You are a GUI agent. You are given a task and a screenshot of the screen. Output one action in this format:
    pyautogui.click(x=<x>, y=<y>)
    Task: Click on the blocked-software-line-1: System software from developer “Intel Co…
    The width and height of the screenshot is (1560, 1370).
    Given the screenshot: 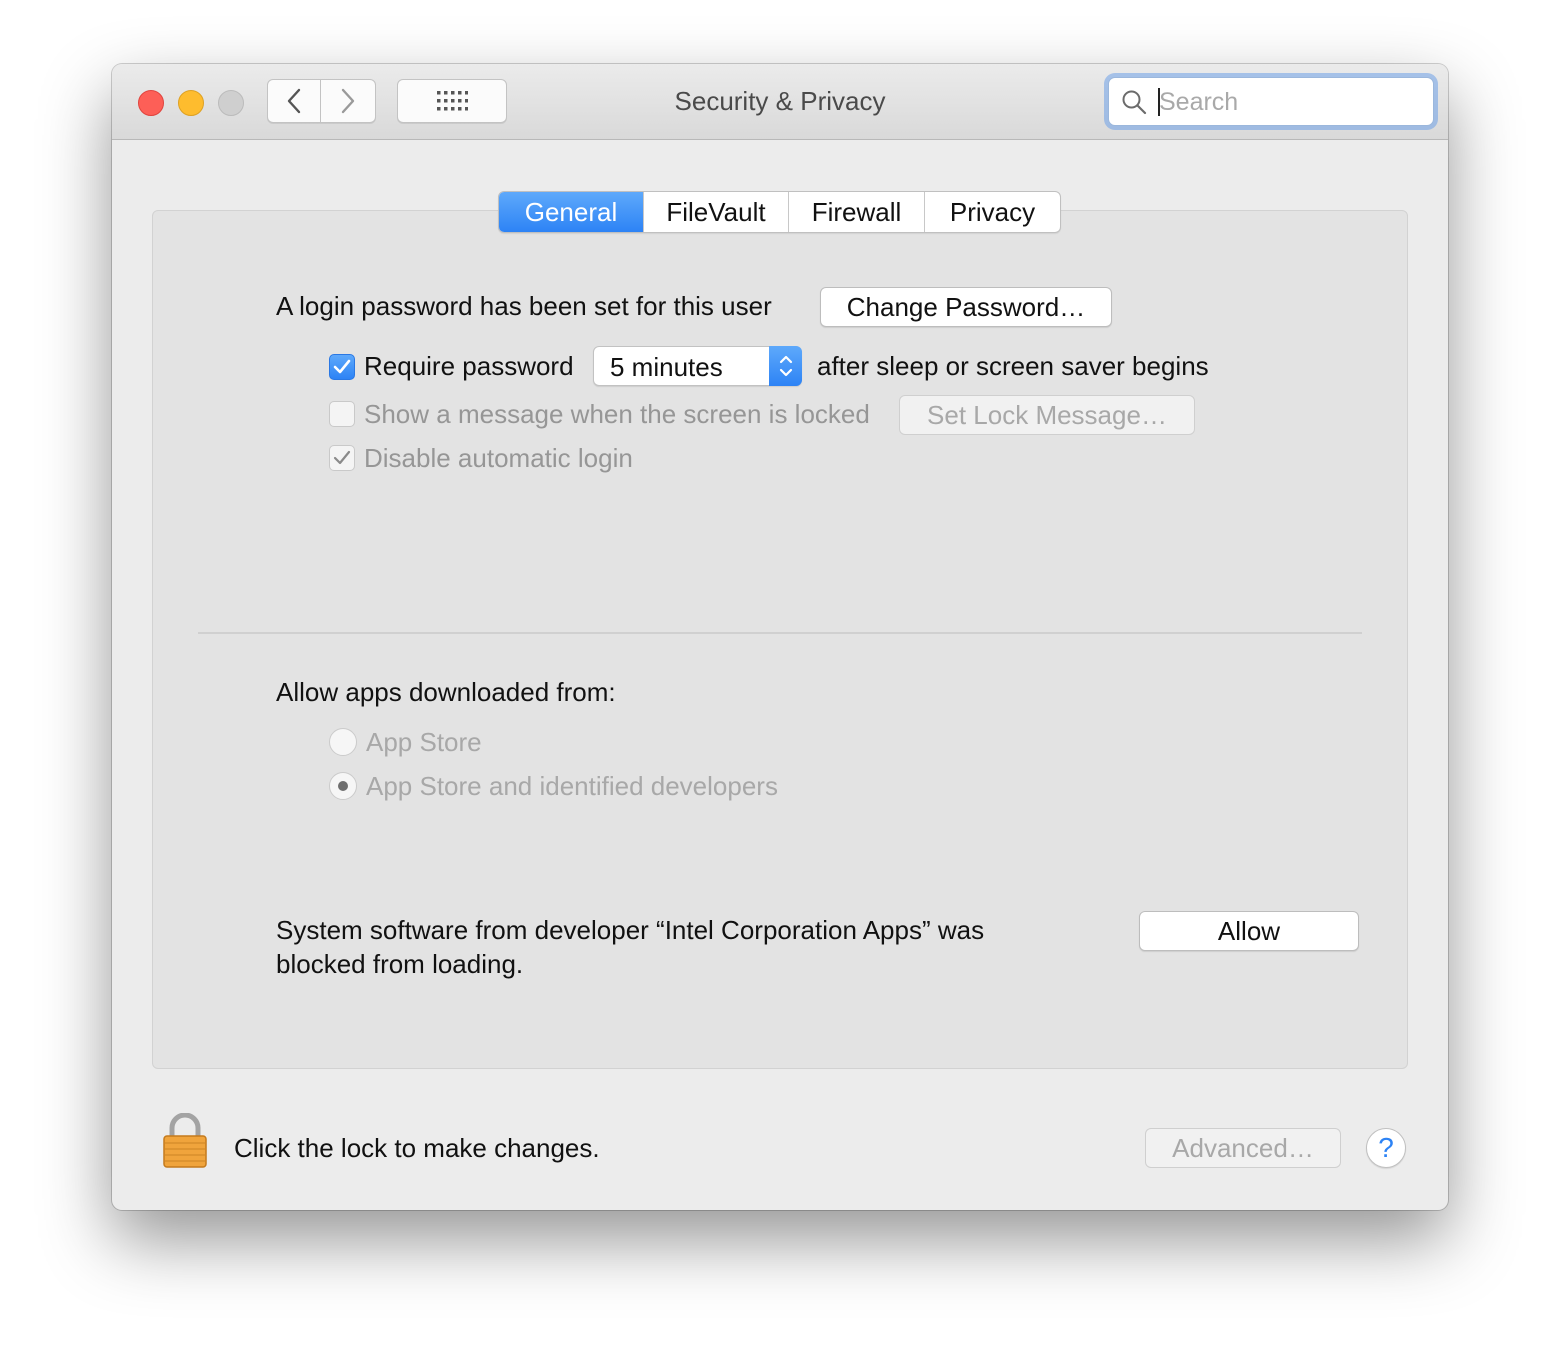 What is the action you would take?
    pyautogui.click(x=630, y=930)
    